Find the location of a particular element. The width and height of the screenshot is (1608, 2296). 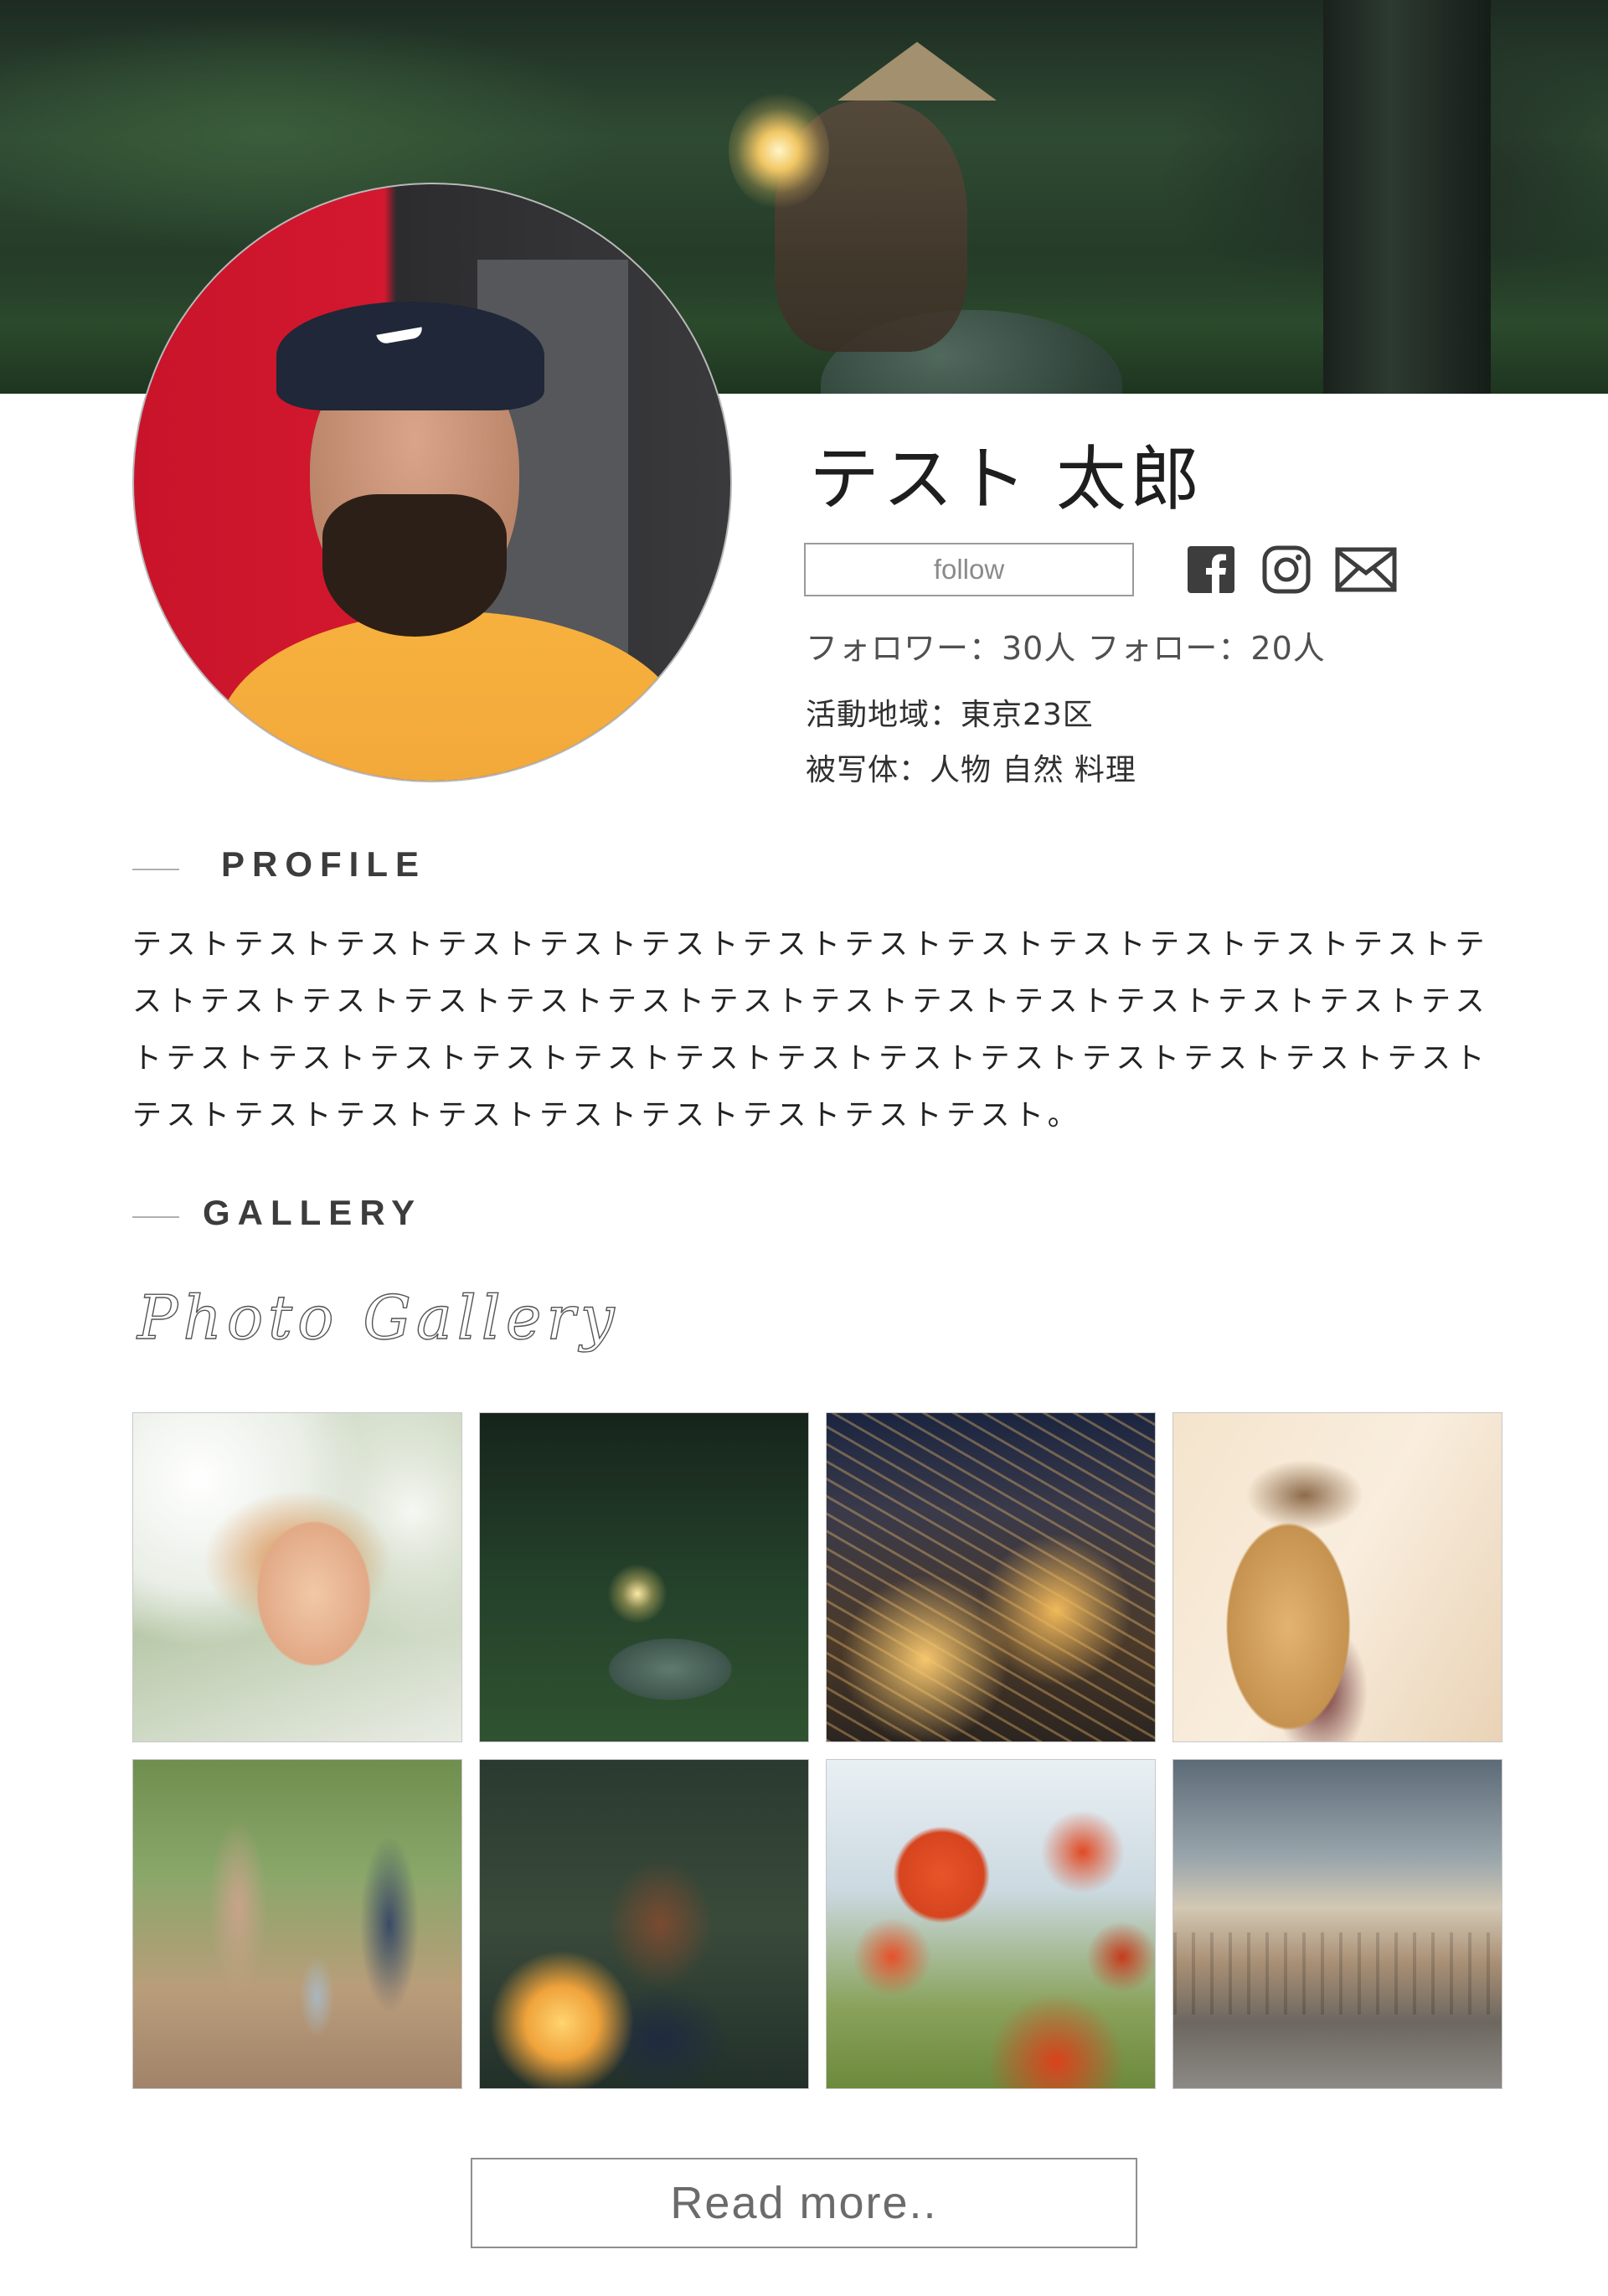

svg-text: Photo Gallery is located at coordinates (378, 1317).